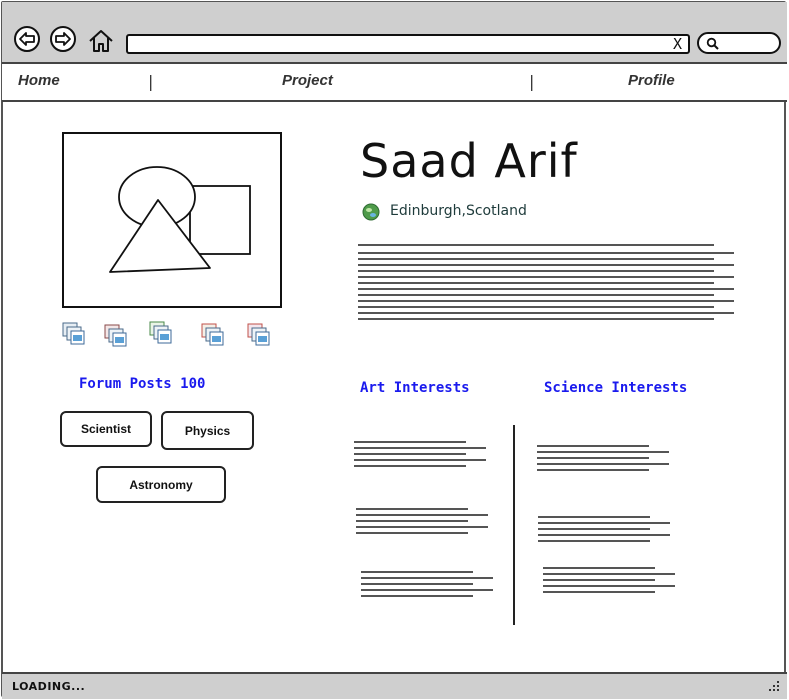 This screenshot has height=700, width=789. I want to click on profile-image-placeholder, so click(172, 220).